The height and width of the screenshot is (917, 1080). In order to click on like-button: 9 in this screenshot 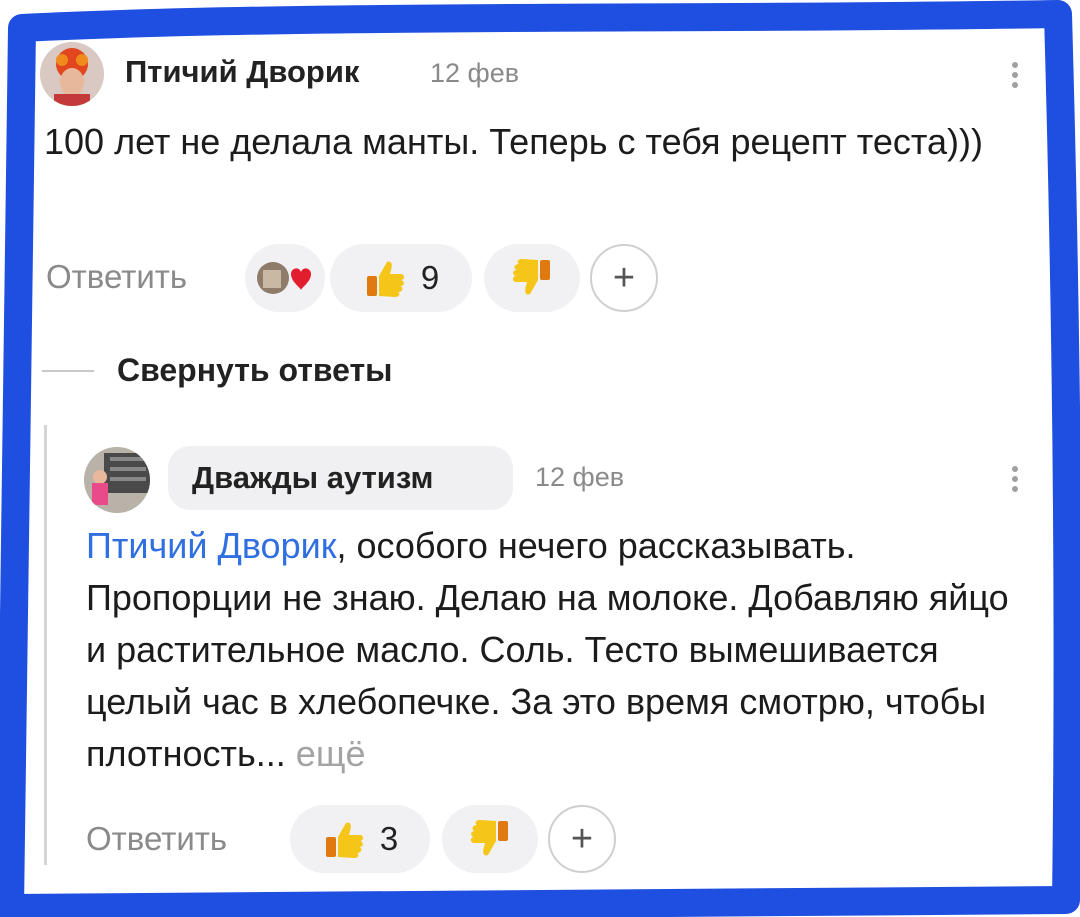, I will do `click(401, 278)`.